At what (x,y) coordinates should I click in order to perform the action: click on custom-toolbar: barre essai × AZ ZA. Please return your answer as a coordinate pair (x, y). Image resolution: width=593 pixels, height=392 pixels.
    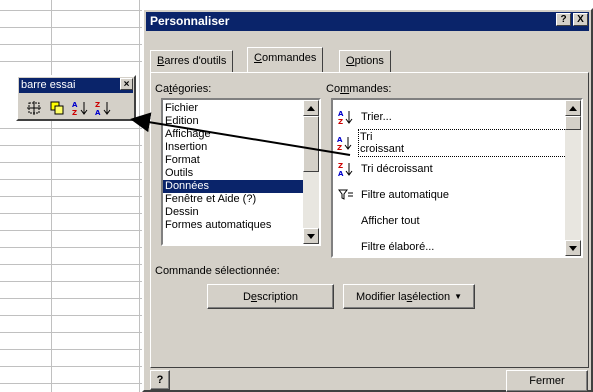
    Looking at the image, I should click on (76, 98).